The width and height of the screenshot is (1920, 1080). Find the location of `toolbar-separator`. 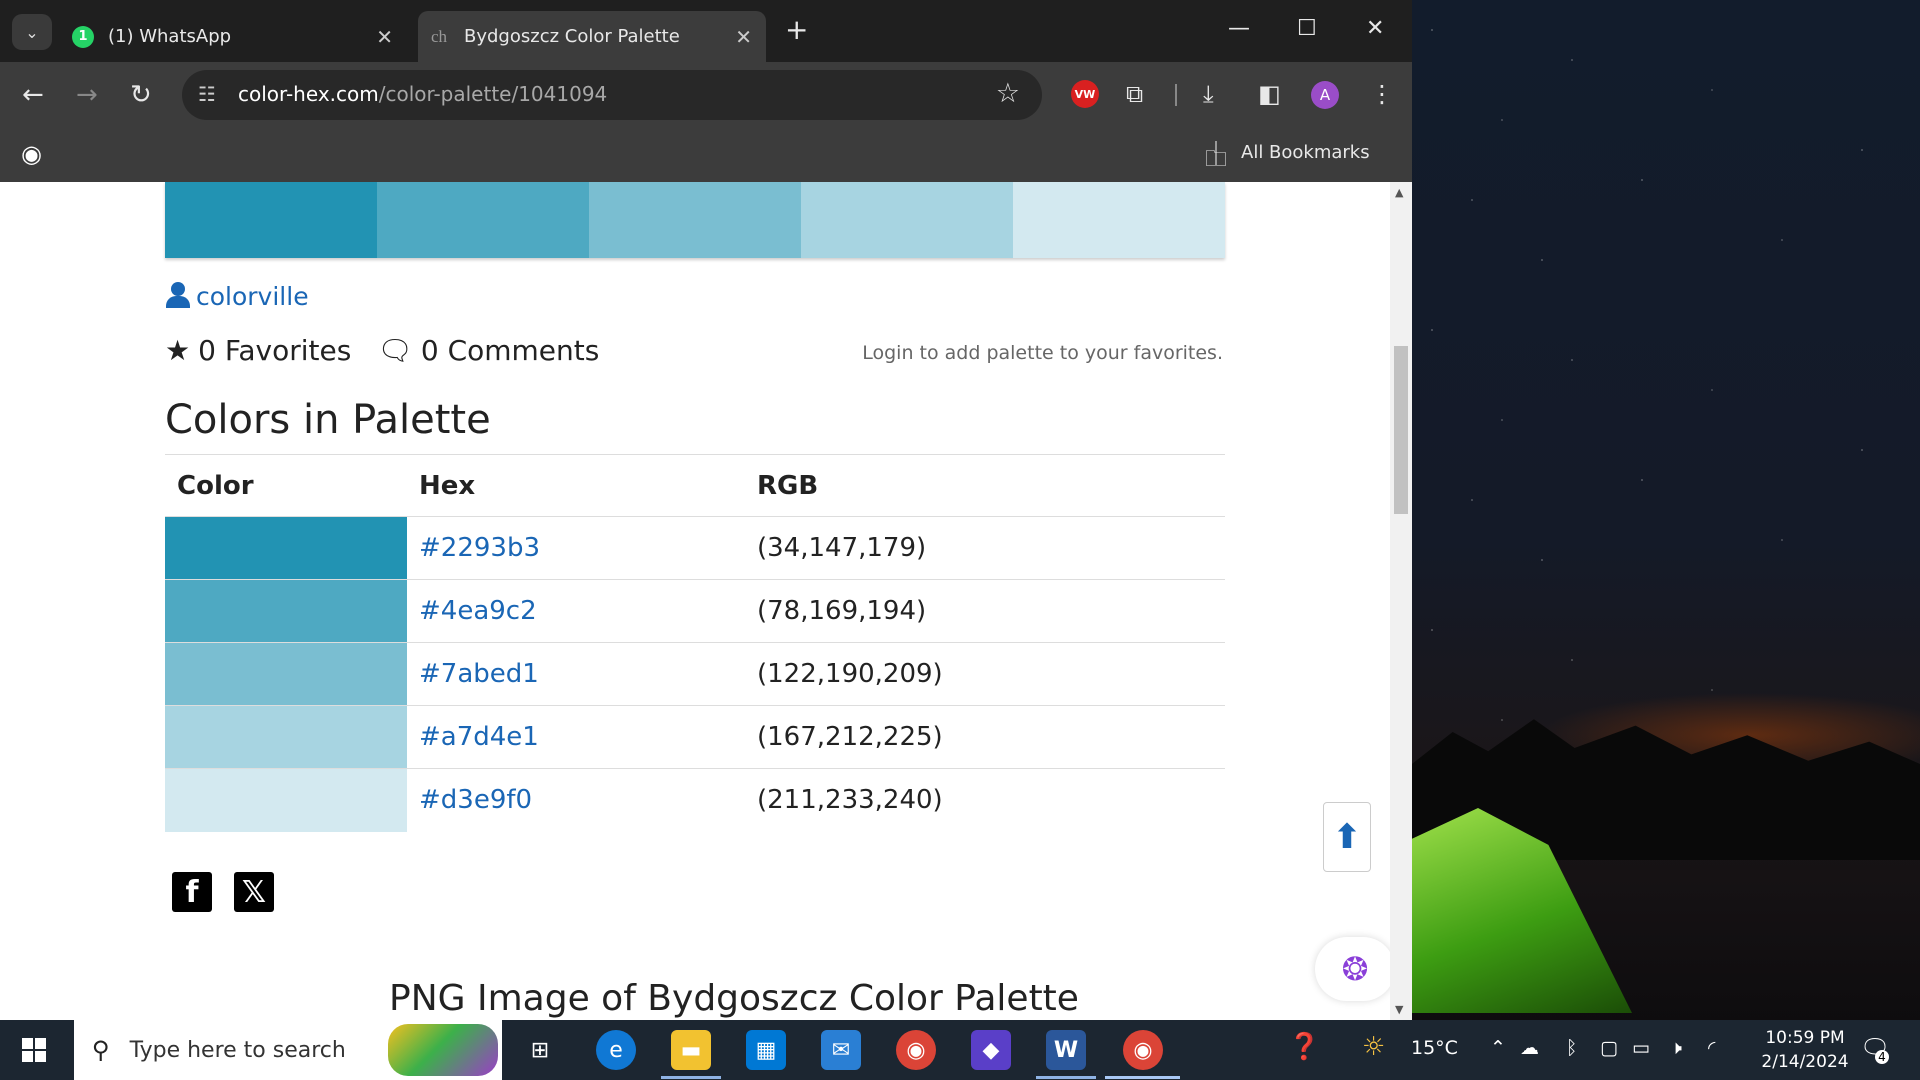

toolbar-separator is located at coordinates (1176, 95).